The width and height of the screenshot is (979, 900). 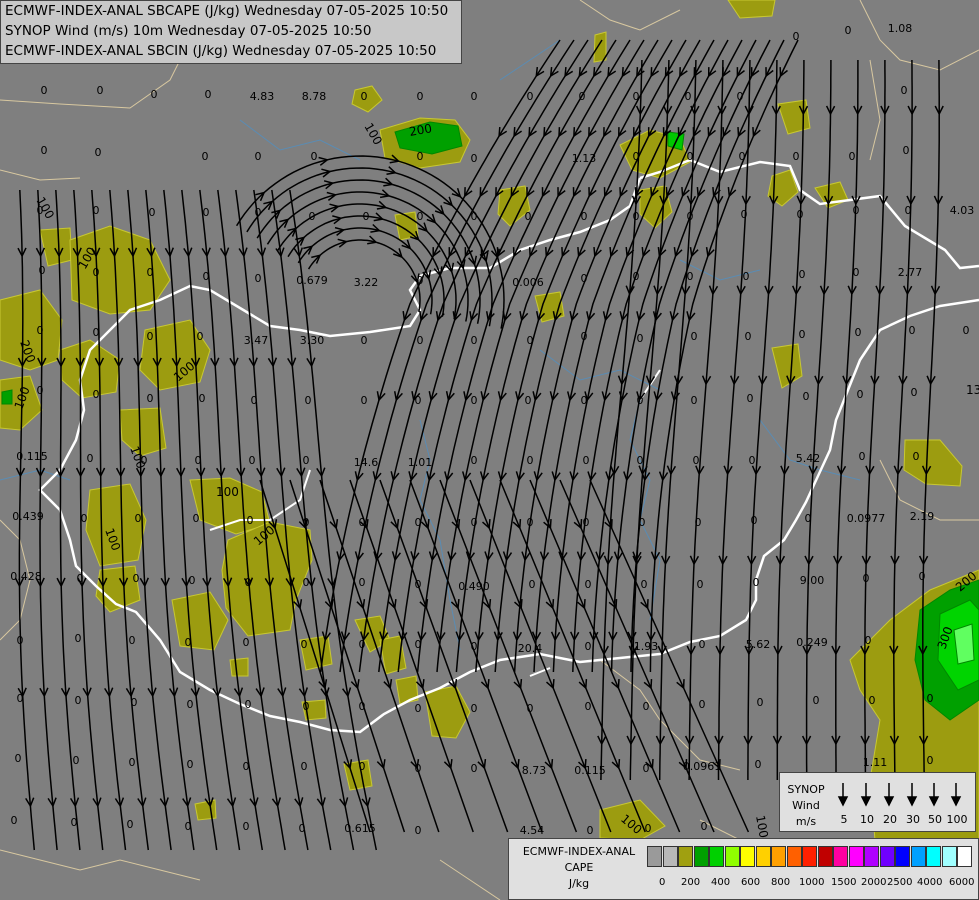 What do you see at coordinates (474, 586) in the screenshot?
I see `sbcin-value-label: 0.490` at bounding box center [474, 586].